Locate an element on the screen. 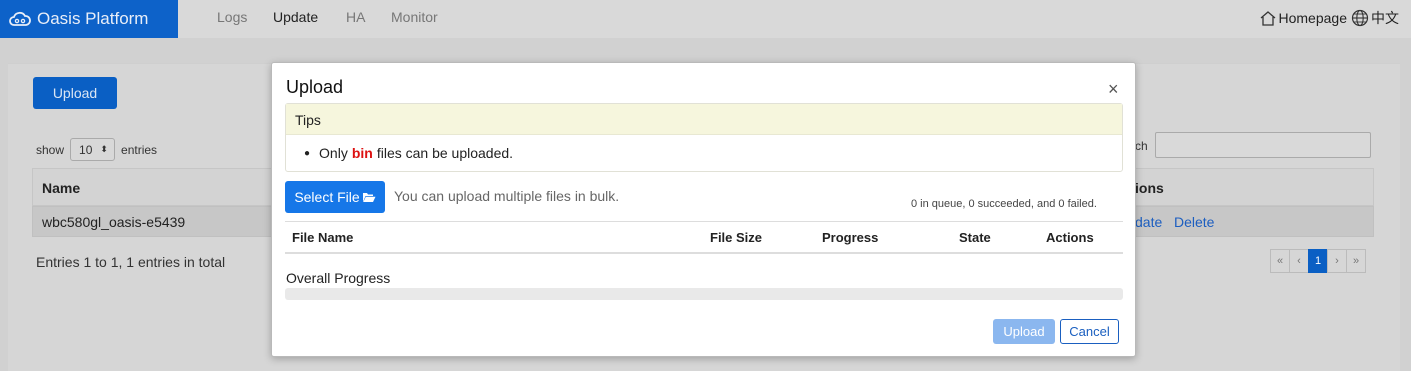  pagination: « ‹ 1 › » is located at coordinates (1318, 261).